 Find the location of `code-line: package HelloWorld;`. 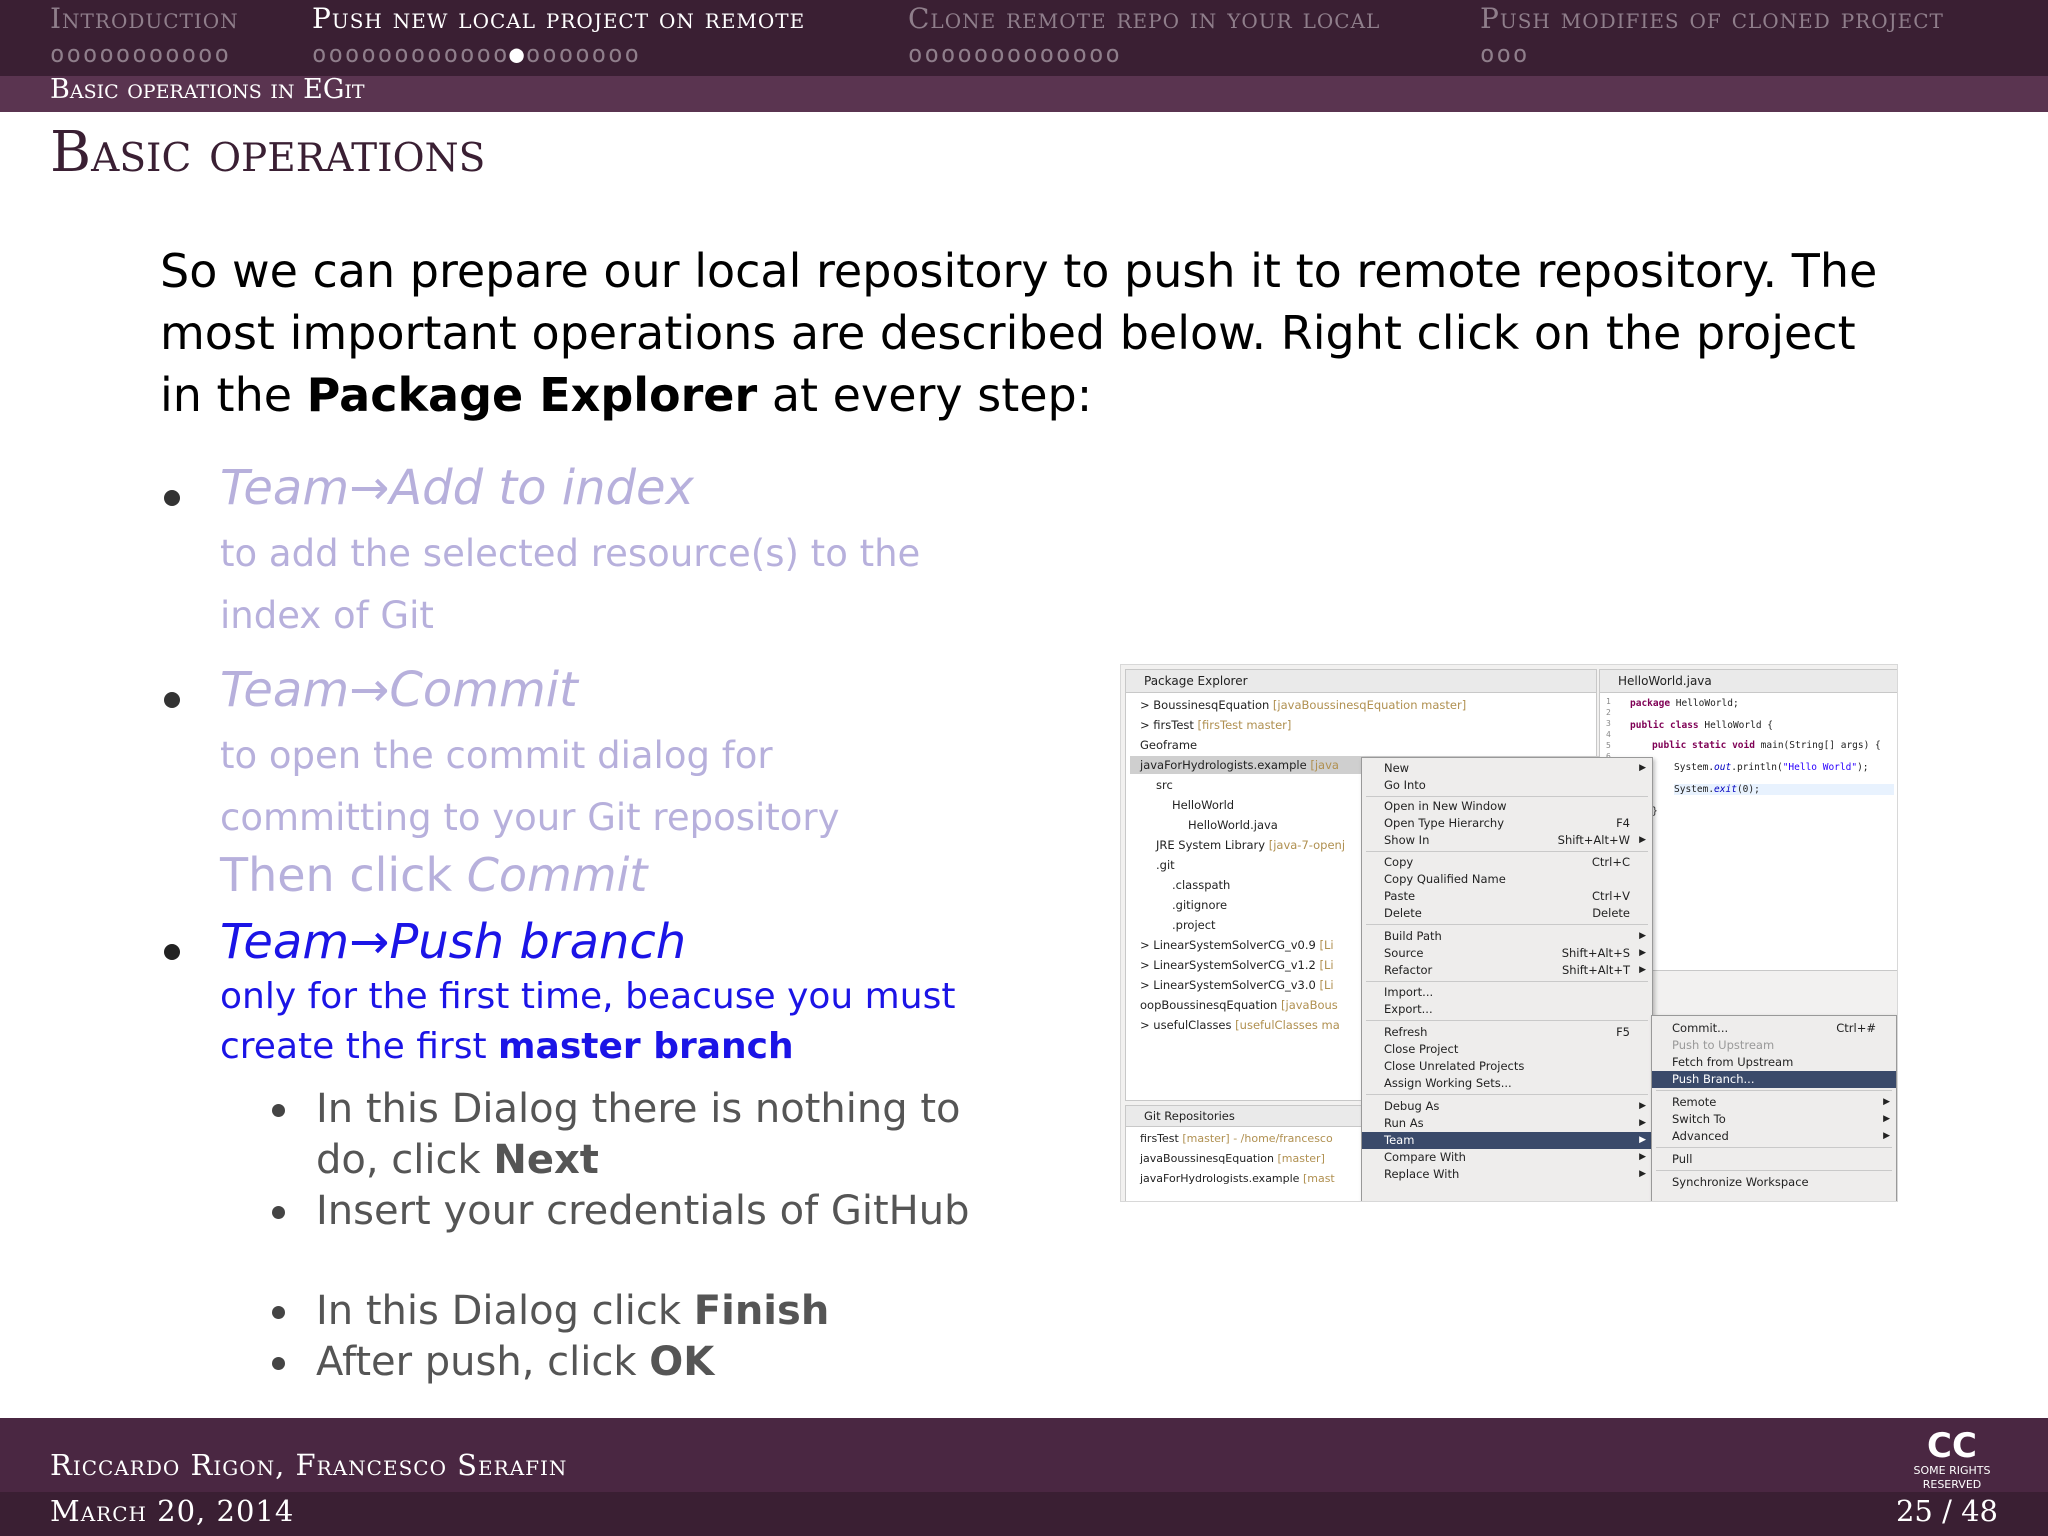

code-line: package HelloWorld; is located at coordinates (1684, 703).